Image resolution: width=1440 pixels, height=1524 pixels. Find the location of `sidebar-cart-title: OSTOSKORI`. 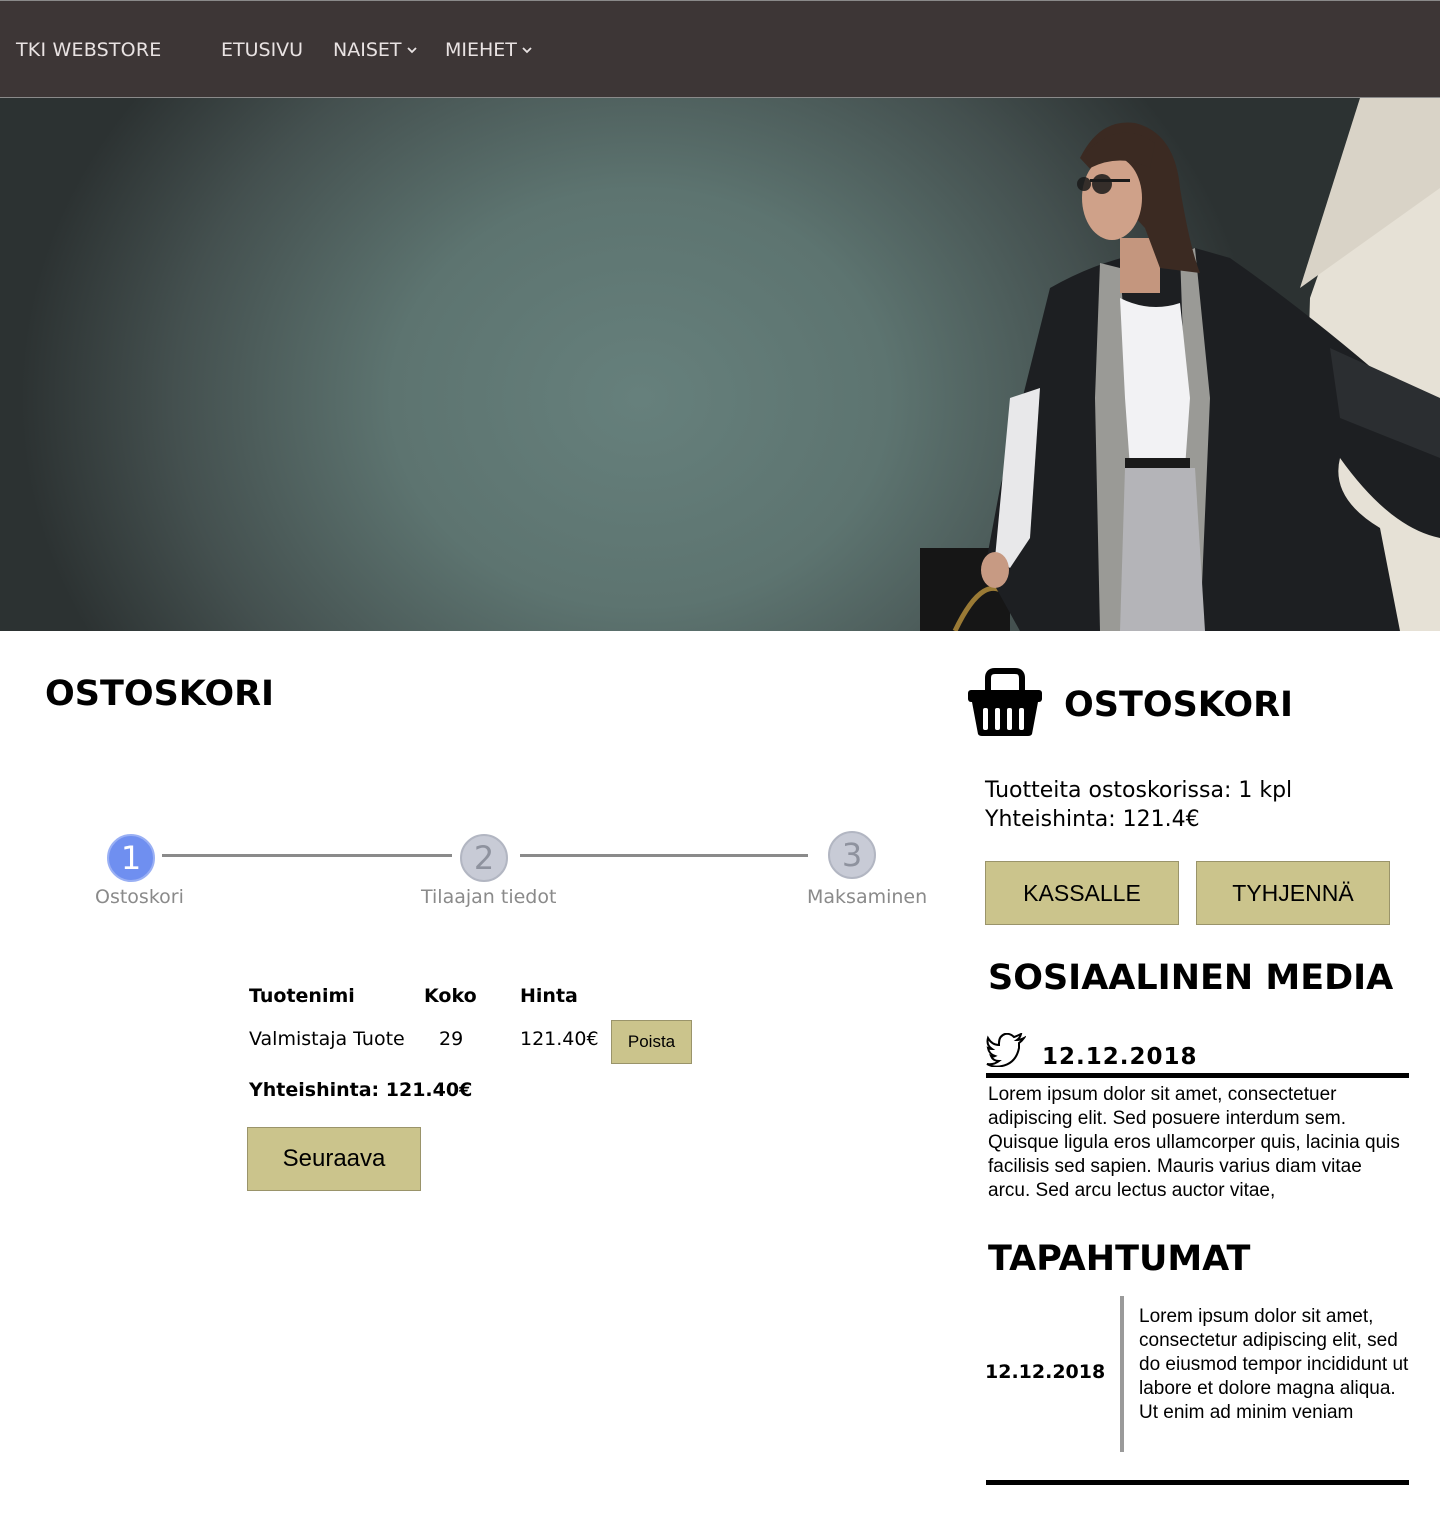

sidebar-cart-title: OSTOSKORI is located at coordinates (1179, 705).